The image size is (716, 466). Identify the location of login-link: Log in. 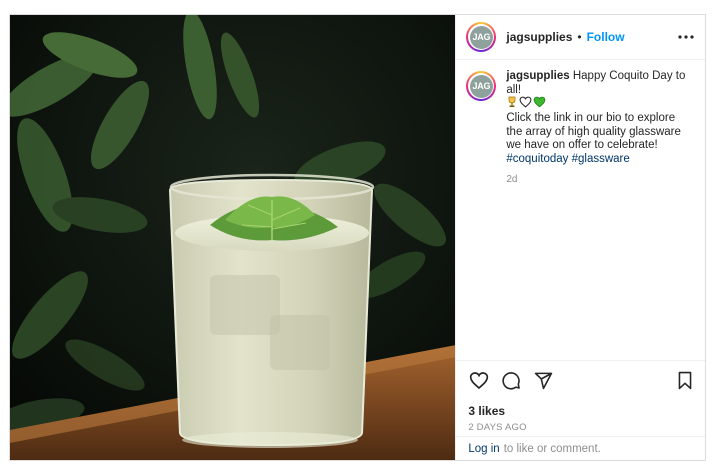
(483, 449).